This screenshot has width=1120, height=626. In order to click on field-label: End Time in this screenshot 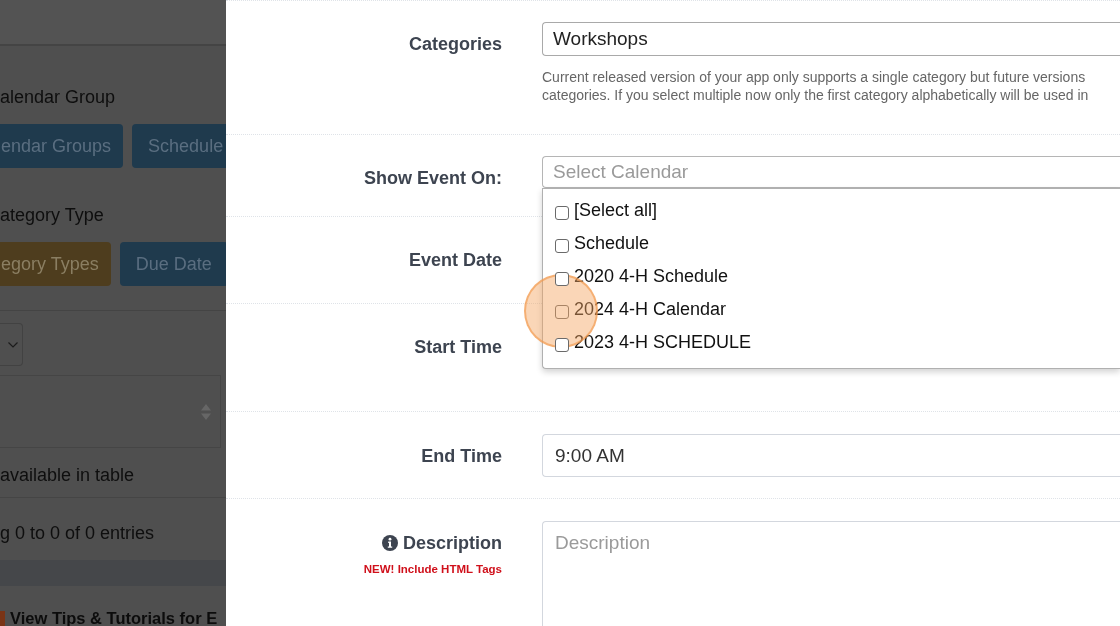, I will do `click(461, 456)`.